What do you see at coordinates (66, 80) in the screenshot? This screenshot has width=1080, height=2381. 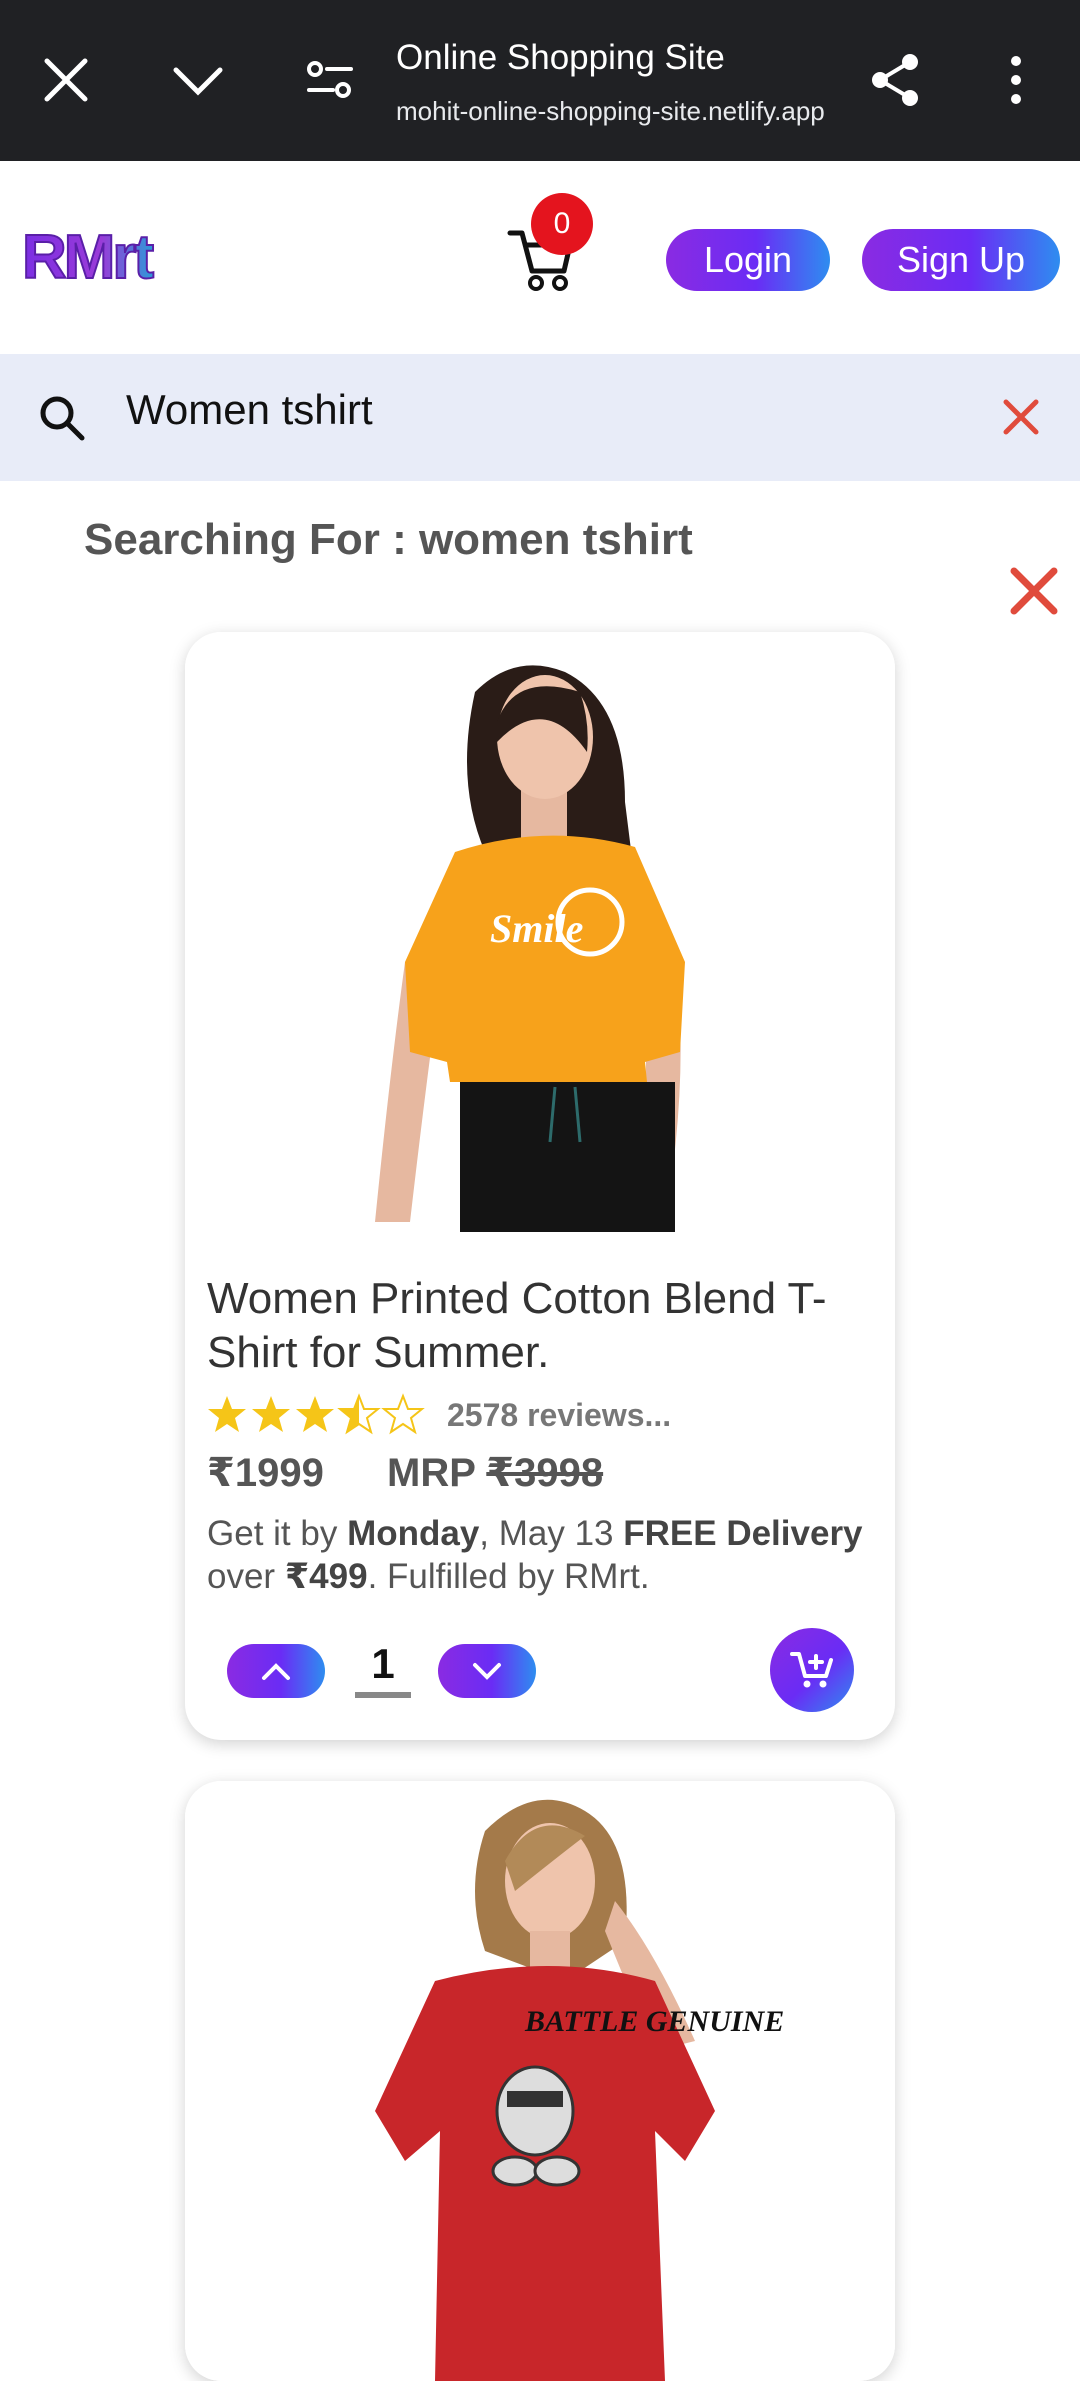 I see `close-icon` at bounding box center [66, 80].